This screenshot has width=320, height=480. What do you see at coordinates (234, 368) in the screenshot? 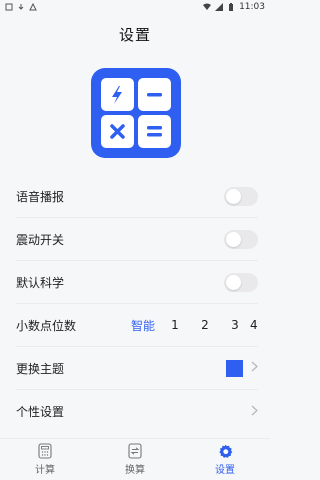
I see `theme-color-swatch` at bounding box center [234, 368].